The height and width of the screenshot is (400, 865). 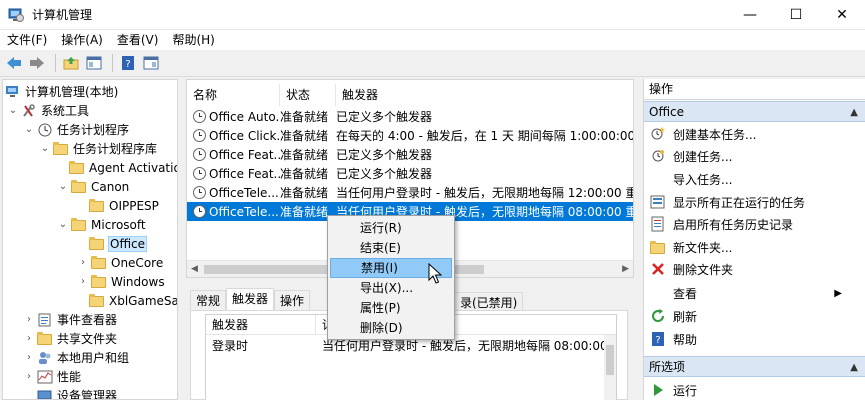 What do you see at coordinates (754, 339) in the screenshot?
I see `action-help: ? 帮助` at bounding box center [754, 339].